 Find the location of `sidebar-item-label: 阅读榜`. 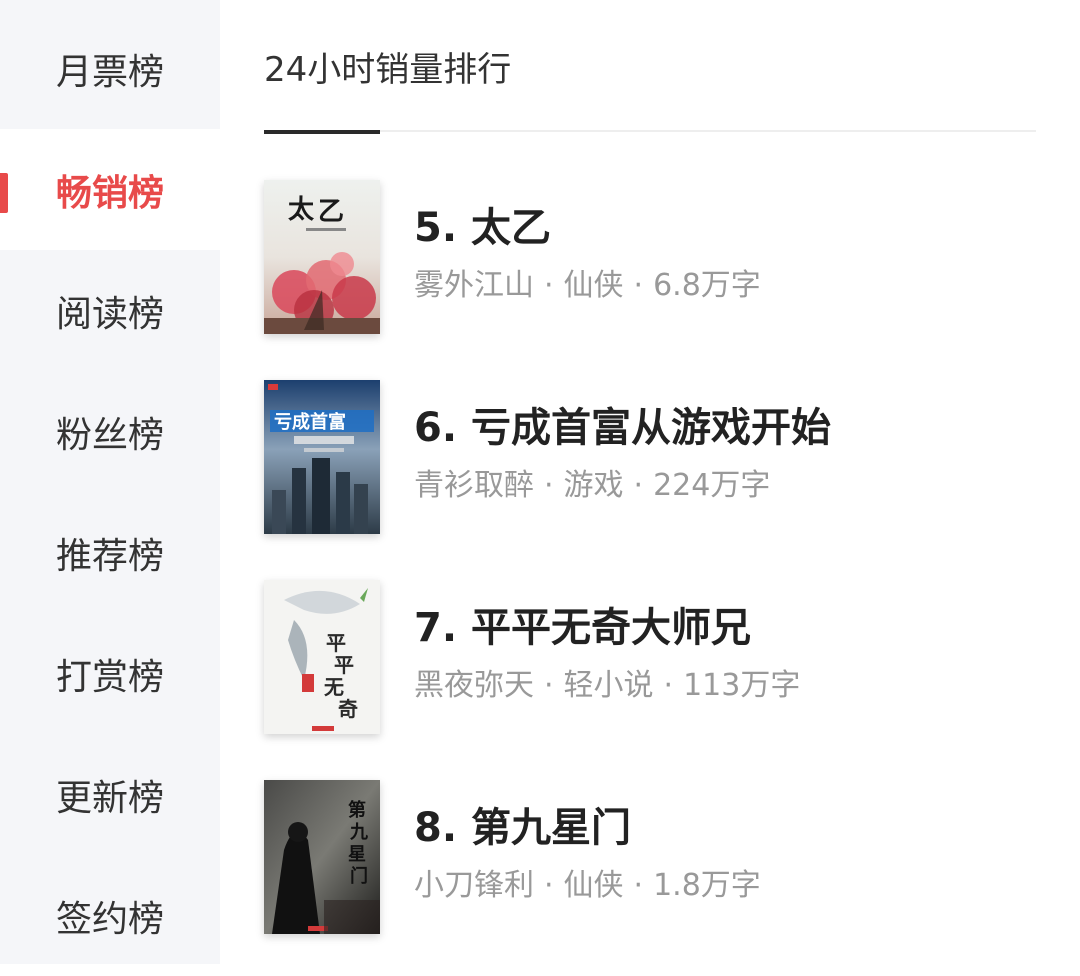

sidebar-item-label: 阅读榜 is located at coordinates (109, 314).